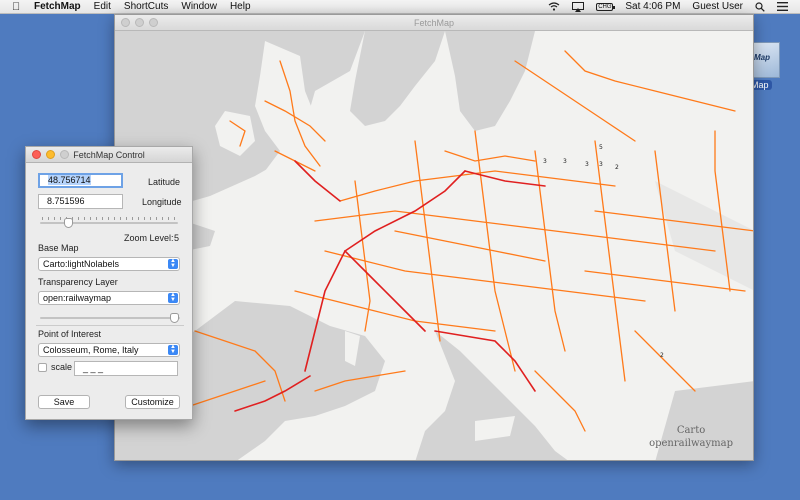  I want to click on spotlight-search-icon, so click(760, 6).